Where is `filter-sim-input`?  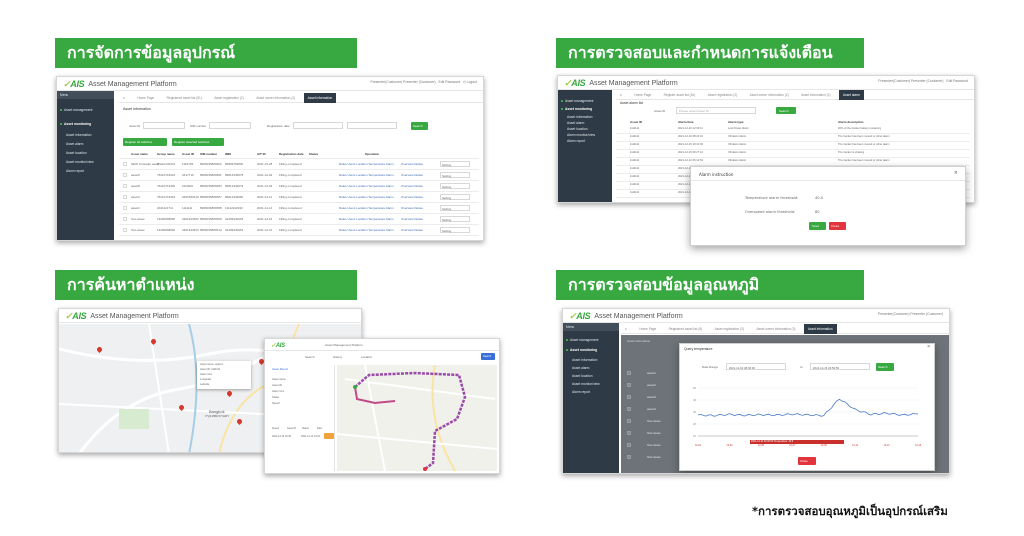 filter-sim-input is located at coordinates (230, 125).